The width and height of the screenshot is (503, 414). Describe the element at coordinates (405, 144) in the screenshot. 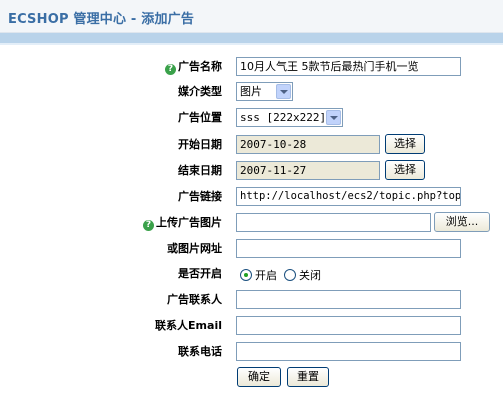

I see `start-date-select-button: 选择` at that location.